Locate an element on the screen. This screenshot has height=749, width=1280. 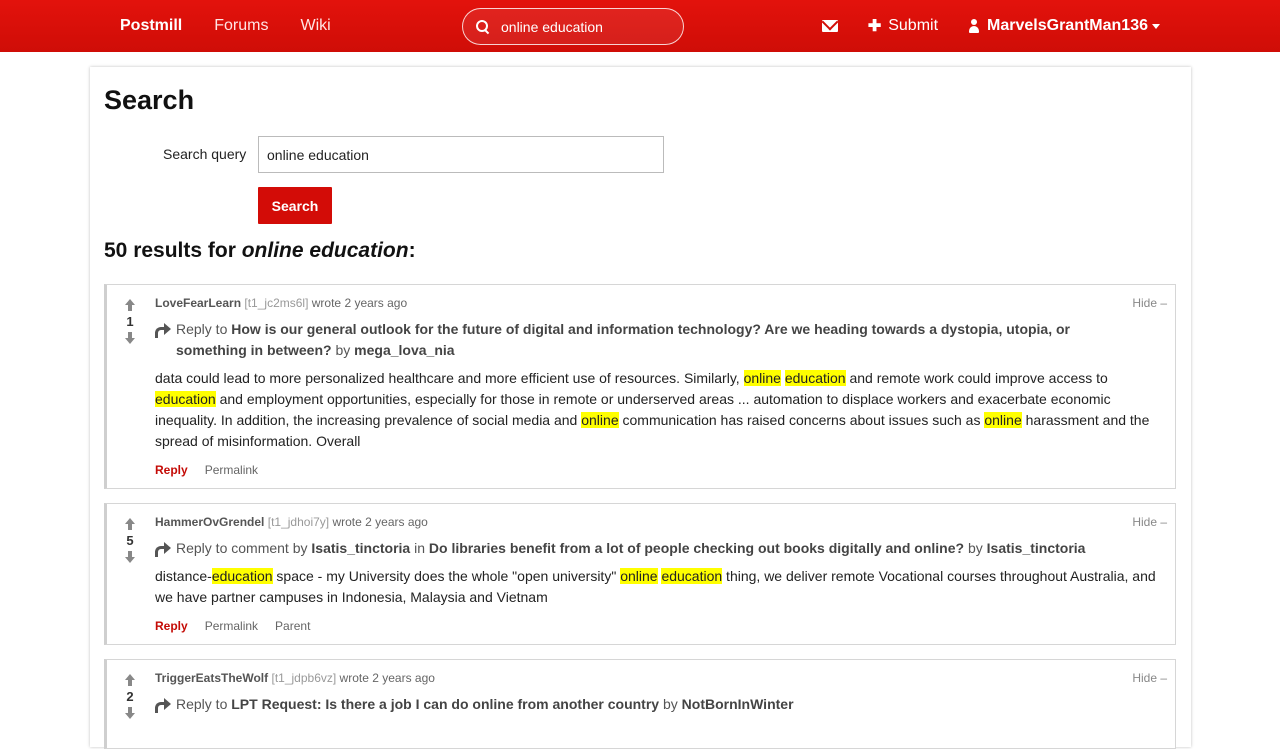
search-query-label: Search query is located at coordinates (205, 154).